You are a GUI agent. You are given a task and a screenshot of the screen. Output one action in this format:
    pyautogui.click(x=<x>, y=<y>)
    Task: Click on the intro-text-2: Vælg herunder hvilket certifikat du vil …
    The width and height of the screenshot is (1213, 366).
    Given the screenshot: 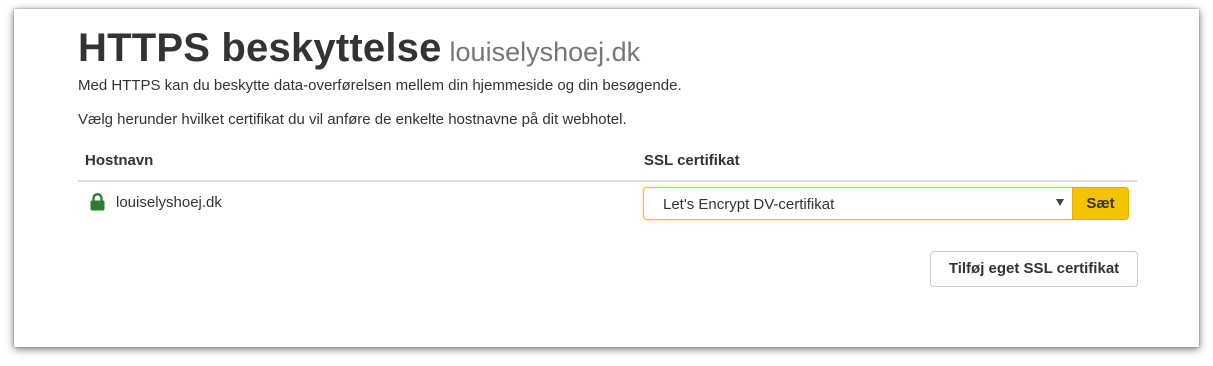 What is the action you would take?
    pyautogui.click(x=352, y=119)
    